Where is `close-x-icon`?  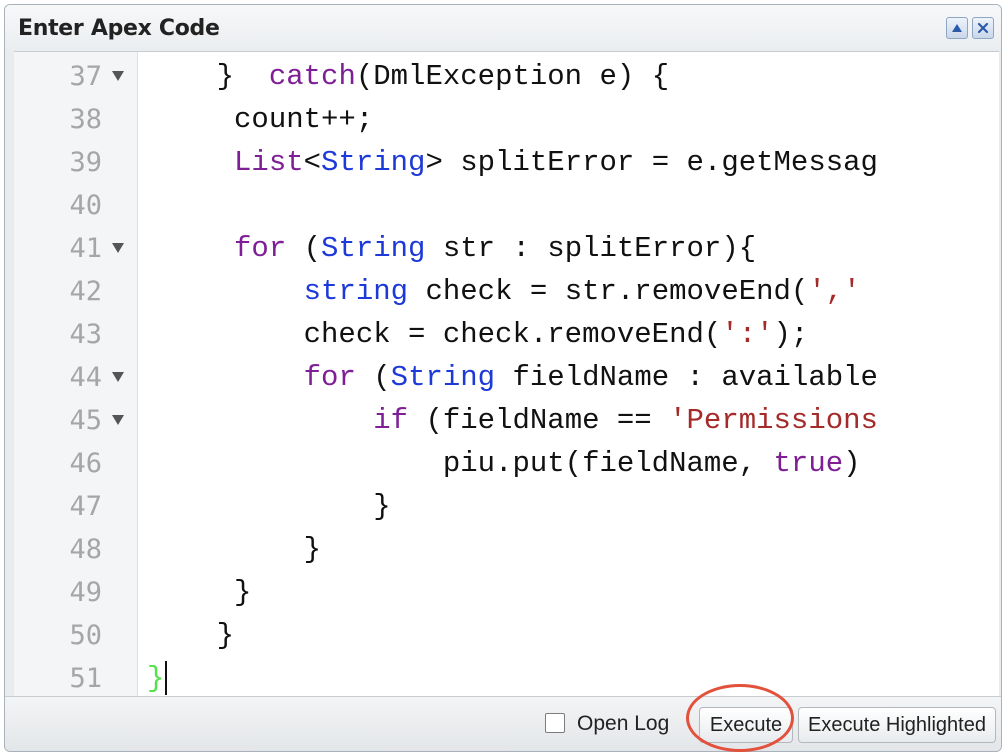
close-x-icon is located at coordinates (983, 28).